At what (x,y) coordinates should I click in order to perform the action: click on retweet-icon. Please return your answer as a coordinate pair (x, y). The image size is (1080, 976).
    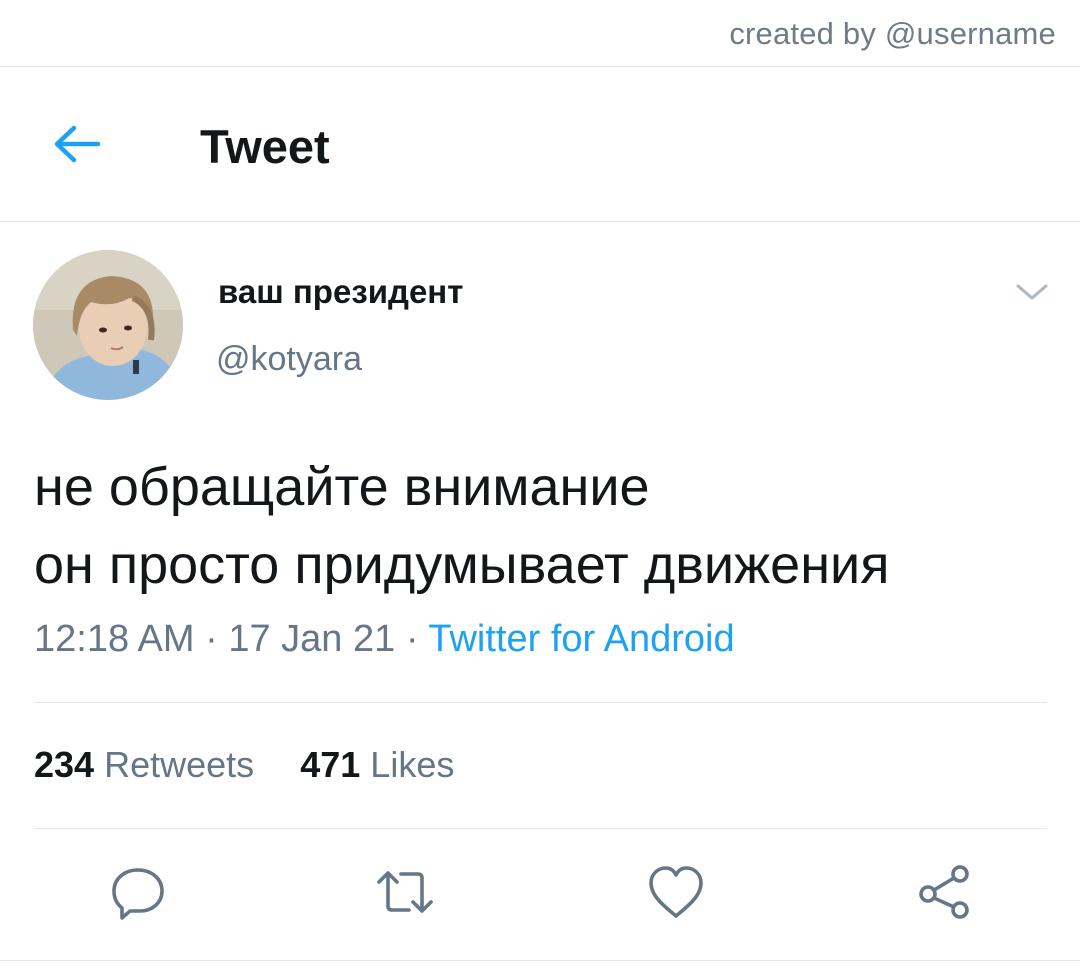
    Looking at the image, I should click on (405, 892).